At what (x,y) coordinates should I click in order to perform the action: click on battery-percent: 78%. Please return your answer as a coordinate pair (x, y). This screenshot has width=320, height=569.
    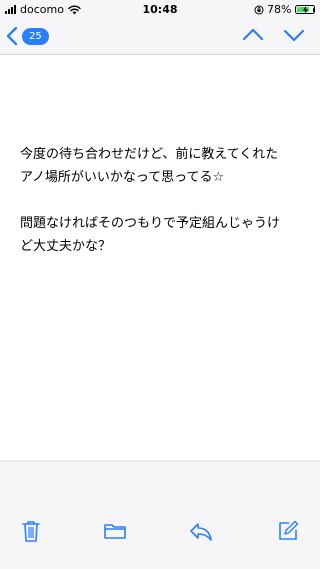
    Looking at the image, I should click on (279, 9).